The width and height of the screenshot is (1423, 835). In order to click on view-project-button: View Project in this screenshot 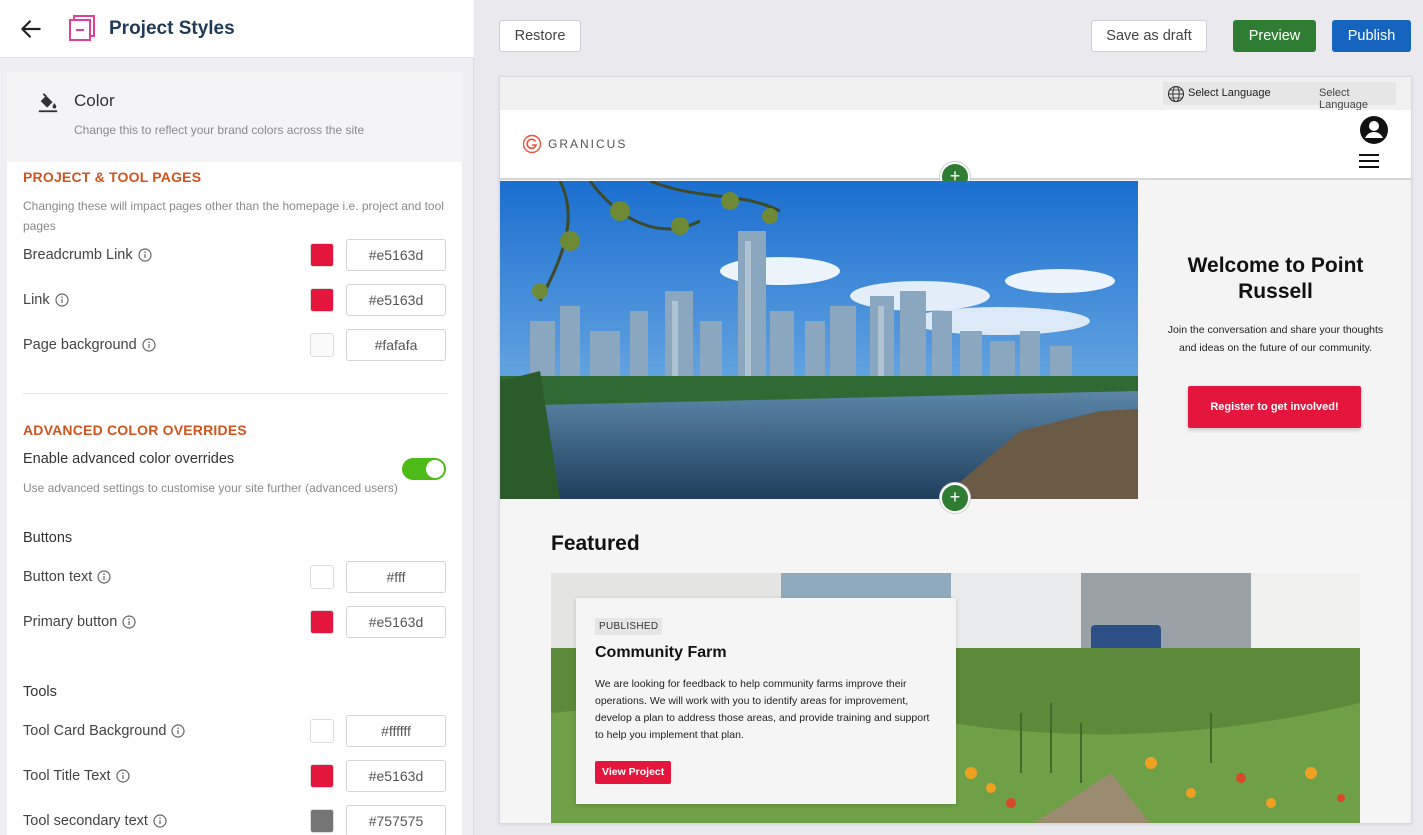, I will do `click(633, 772)`.